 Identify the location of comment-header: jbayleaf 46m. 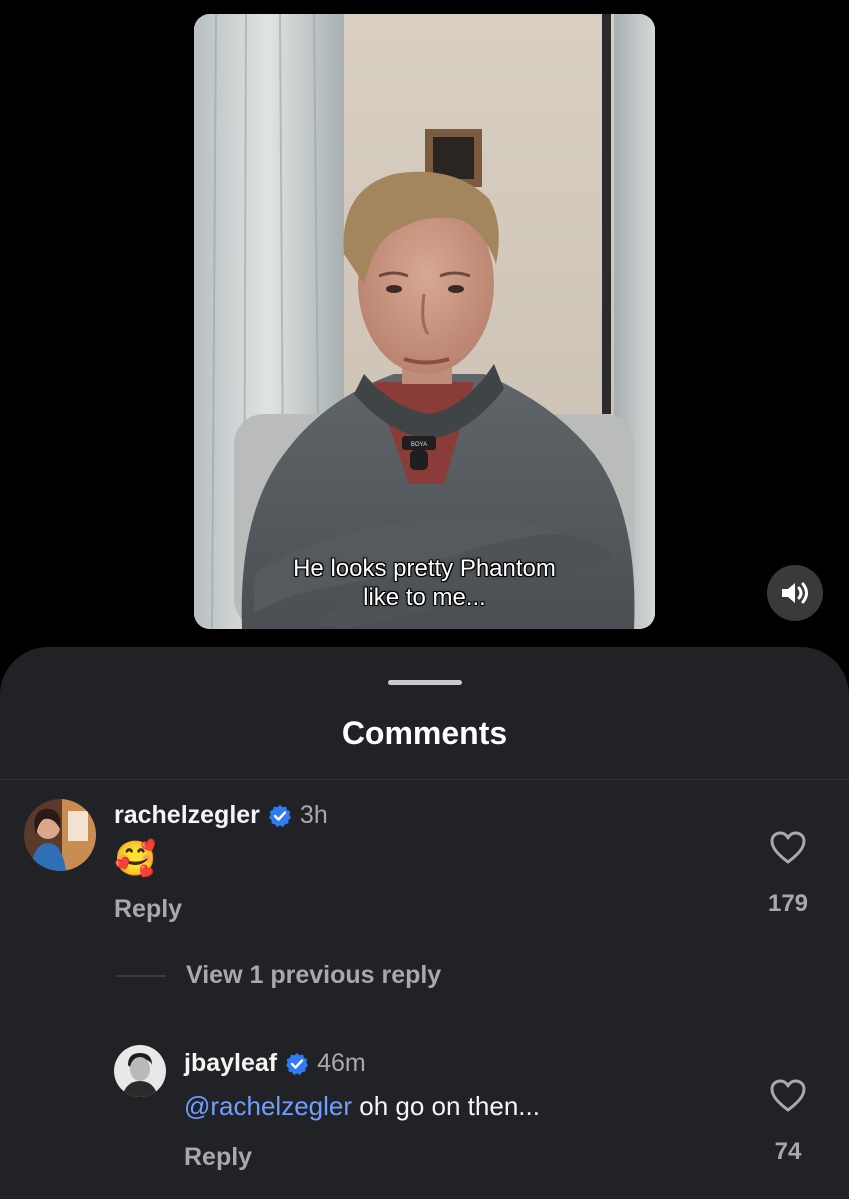
(275, 1063).